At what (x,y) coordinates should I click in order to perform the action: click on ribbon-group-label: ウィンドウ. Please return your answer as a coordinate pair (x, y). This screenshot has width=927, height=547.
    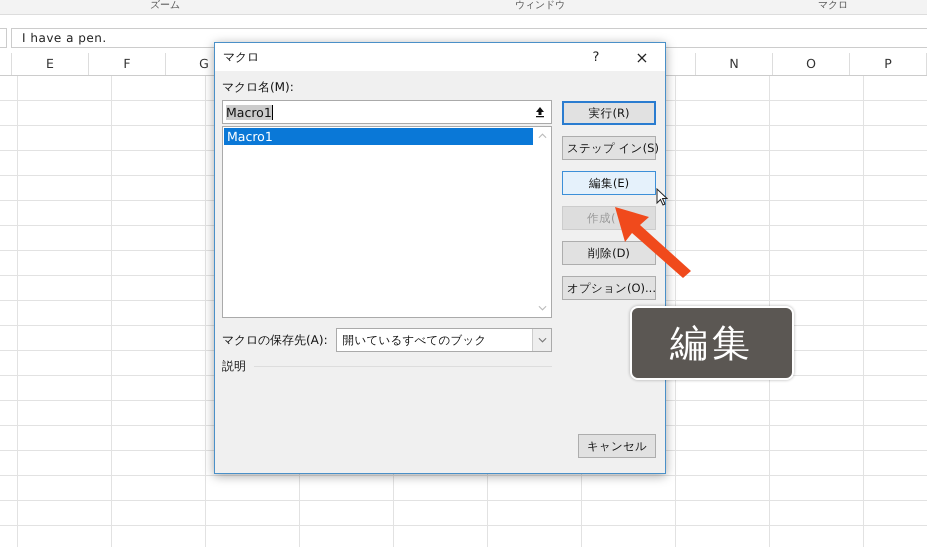
    Looking at the image, I should click on (540, 6).